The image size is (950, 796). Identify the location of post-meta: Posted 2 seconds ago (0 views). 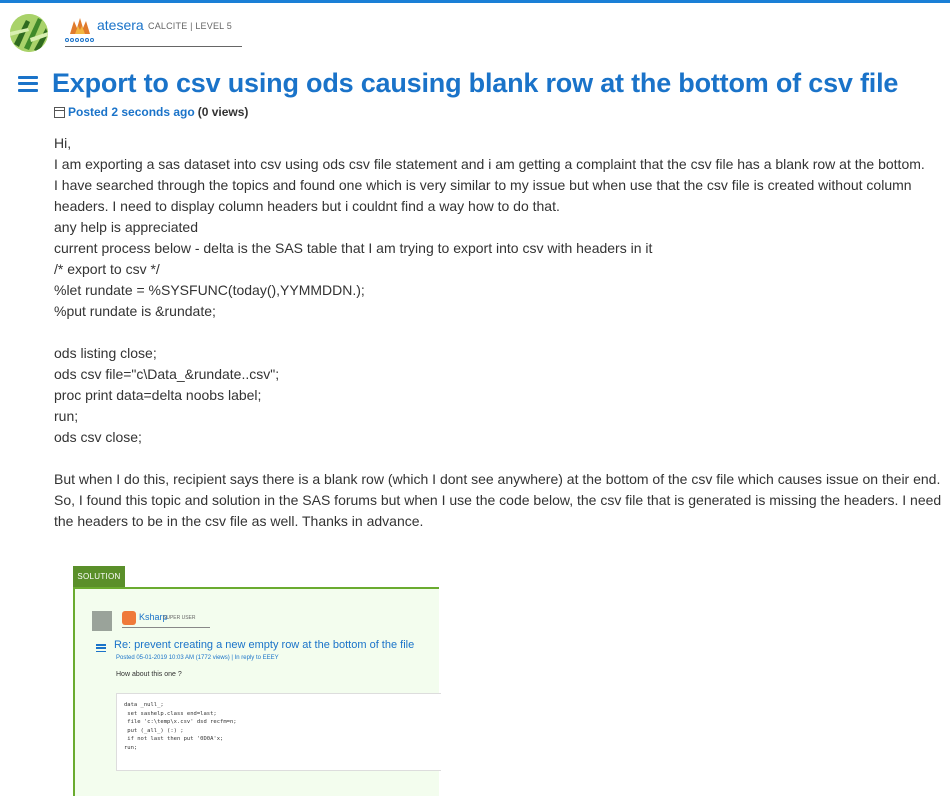
(151, 112).